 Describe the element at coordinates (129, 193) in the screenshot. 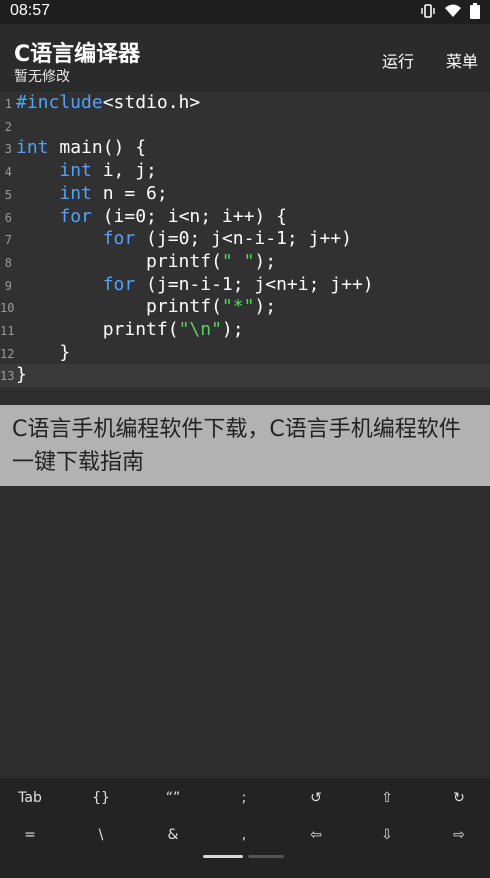

I see `code-token: n = 6;` at that location.